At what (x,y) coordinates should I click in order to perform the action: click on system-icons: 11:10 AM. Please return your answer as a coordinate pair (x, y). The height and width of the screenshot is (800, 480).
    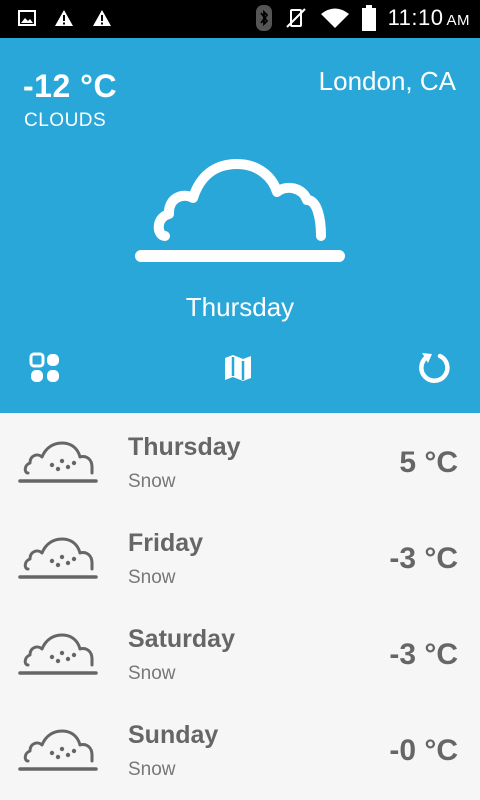
    Looking at the image, I should click on (362, 18).